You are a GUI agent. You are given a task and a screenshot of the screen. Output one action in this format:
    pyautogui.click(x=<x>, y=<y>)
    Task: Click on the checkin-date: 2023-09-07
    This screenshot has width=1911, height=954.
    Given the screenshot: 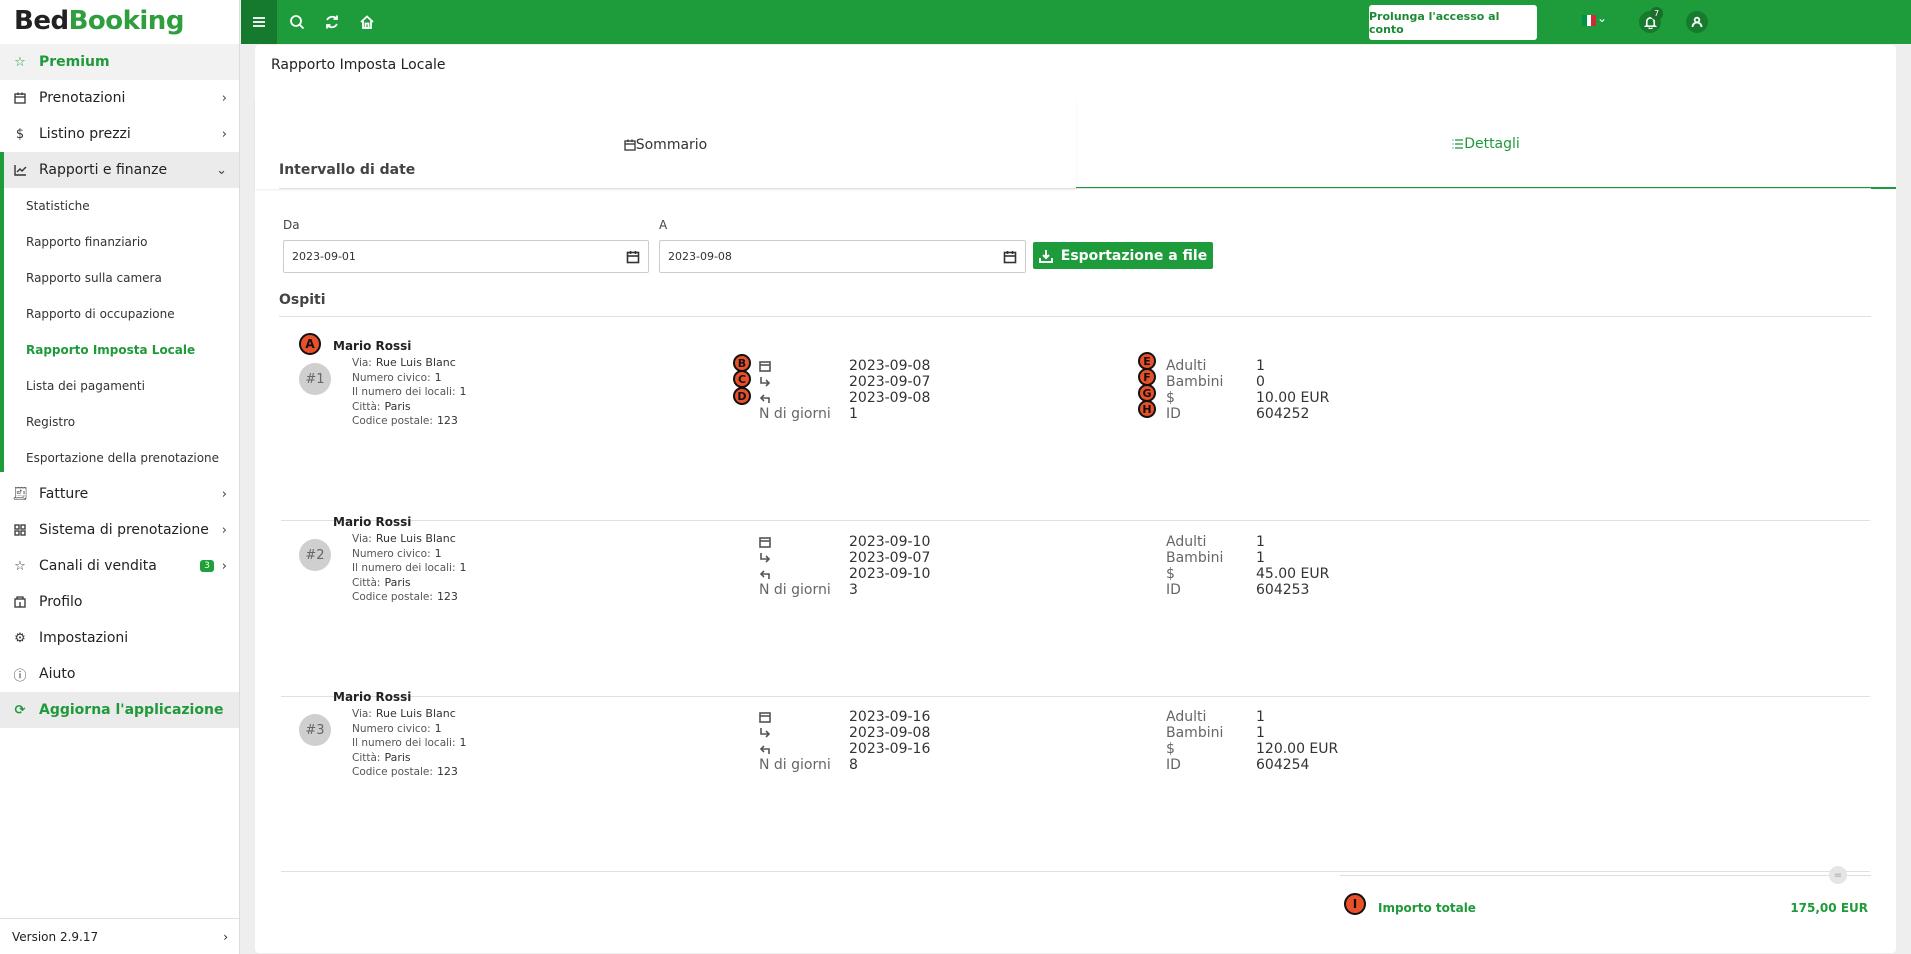 What is the action you would take?
    pyautogui.click(x=890, y=558)
    